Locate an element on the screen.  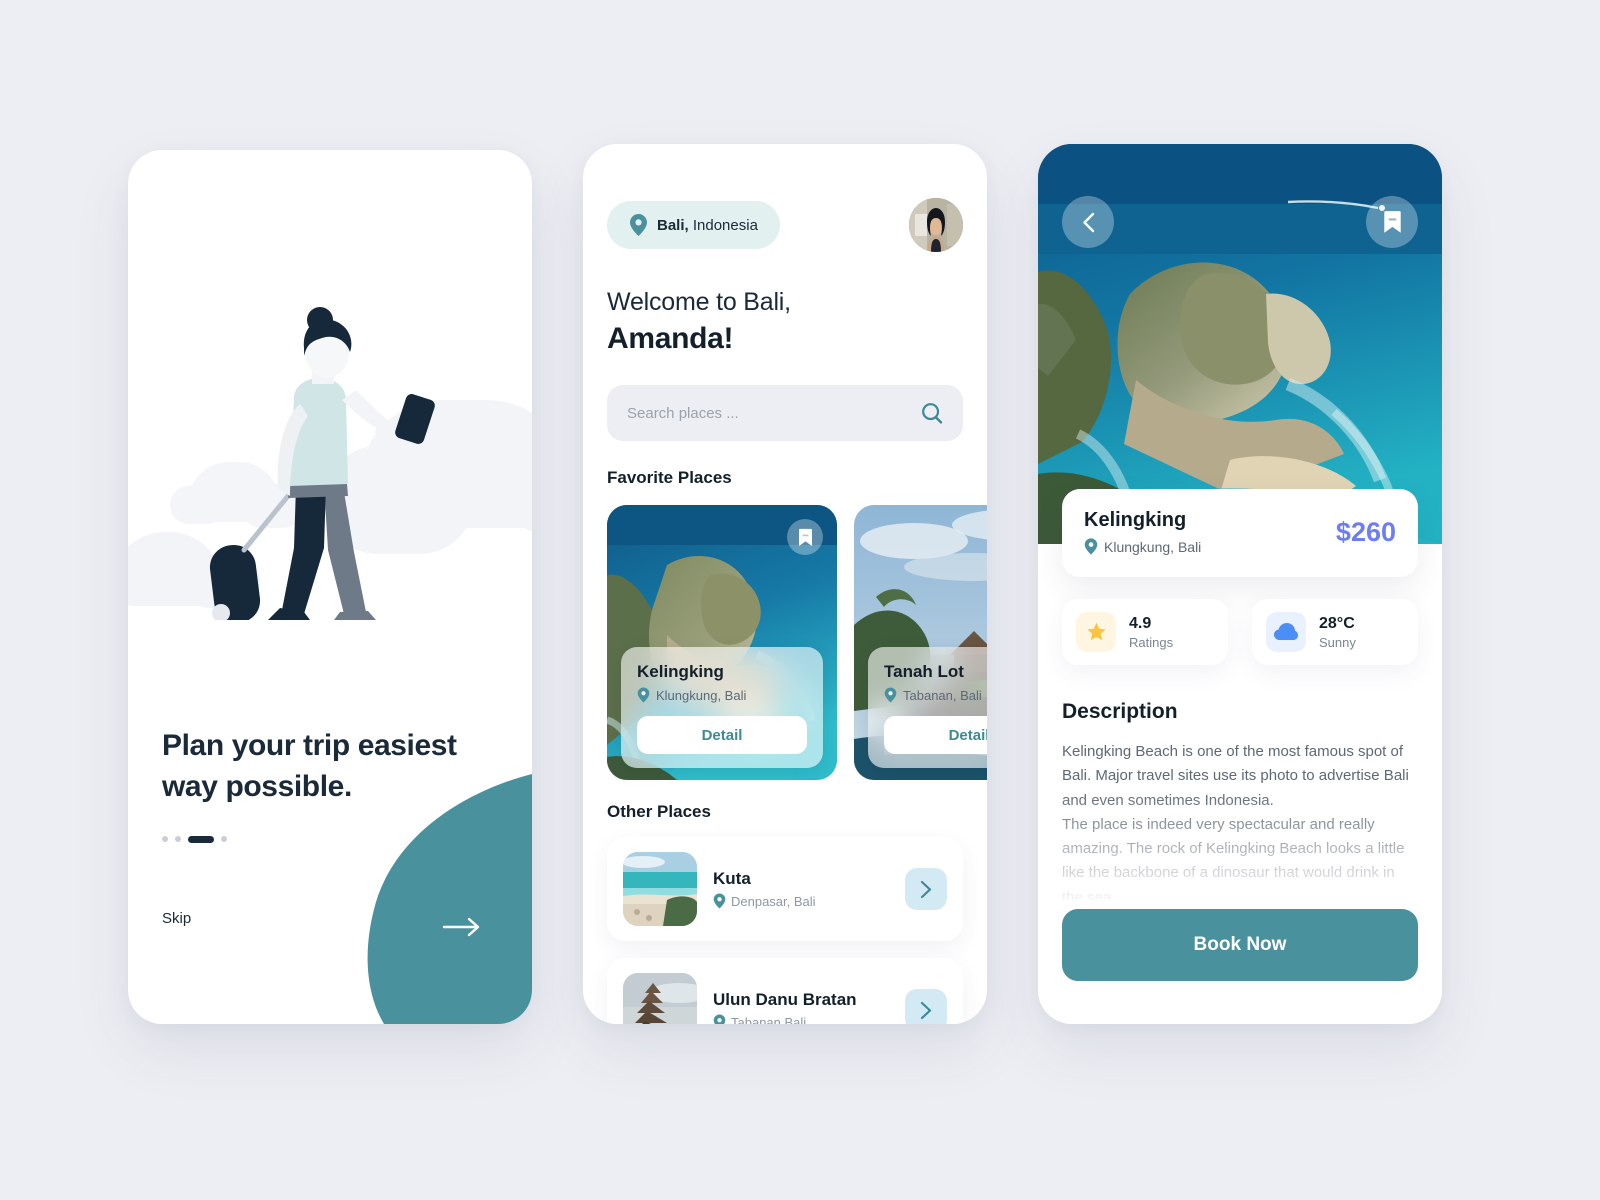
list-item-text: Ulun Danu Bratan Tabanan Bali is located at coordinates (801, 1007).